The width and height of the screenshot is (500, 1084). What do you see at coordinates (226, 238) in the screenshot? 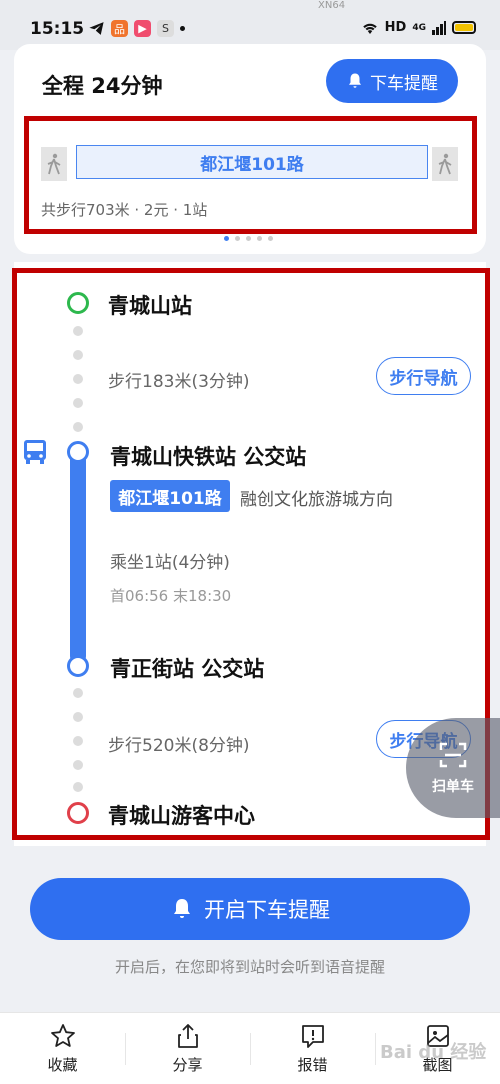
I see `page-dot-active` at bounding box center [226, 238].